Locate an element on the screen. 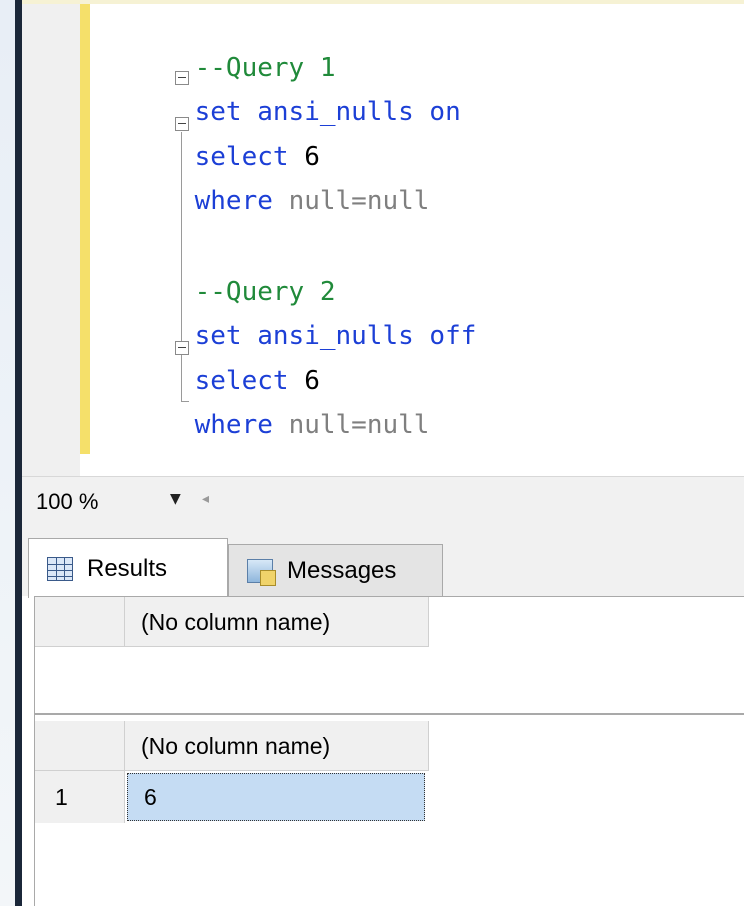  editor-margin is located at coordinates (51, 240).